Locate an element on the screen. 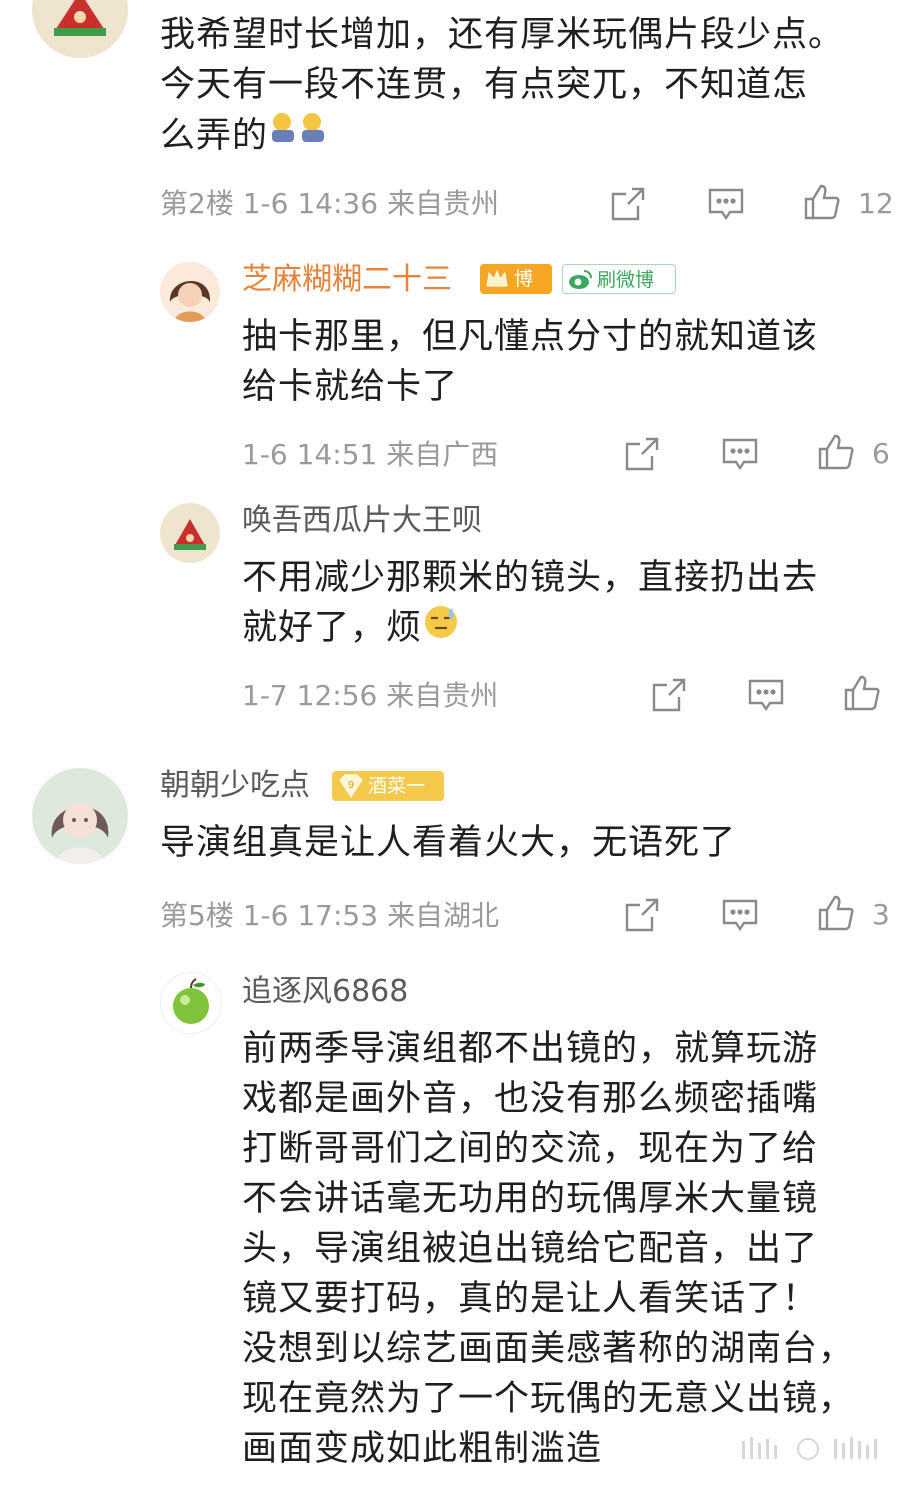 This screenshot has height=1491, width=922. like-count: 6 is located at coordinates (881, 453).